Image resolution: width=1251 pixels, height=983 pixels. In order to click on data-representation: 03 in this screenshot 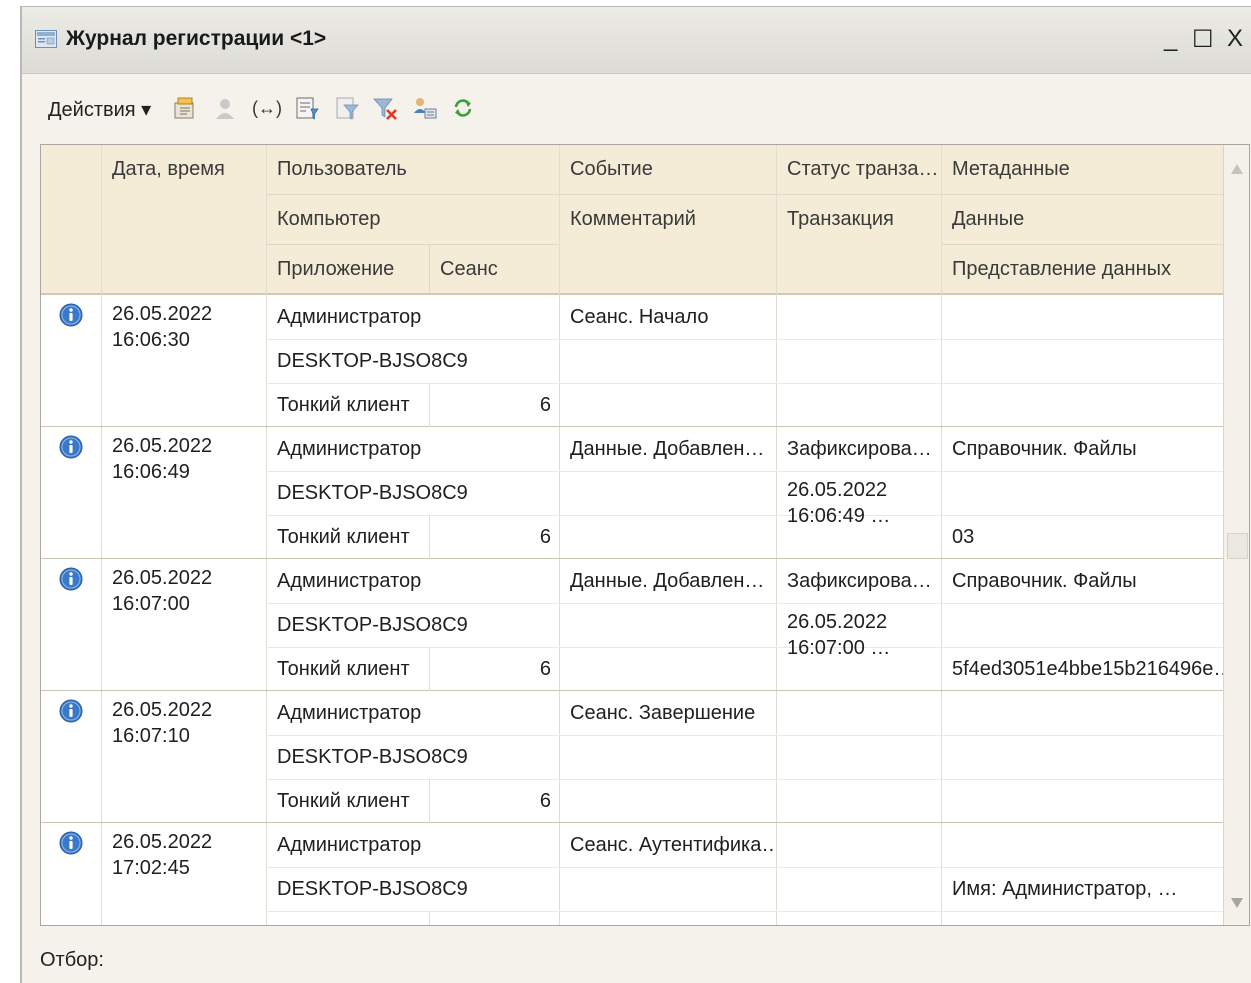, I will do `click(963, 537)`.